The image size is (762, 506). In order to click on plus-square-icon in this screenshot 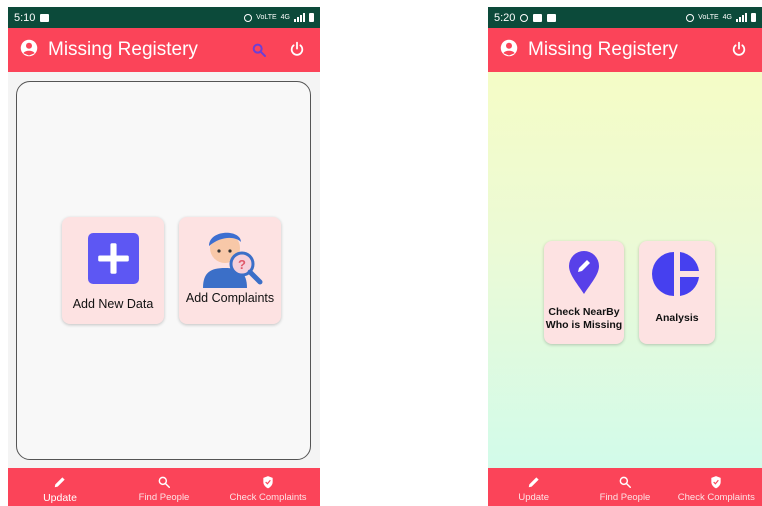, I will do `click(113, 258)`.